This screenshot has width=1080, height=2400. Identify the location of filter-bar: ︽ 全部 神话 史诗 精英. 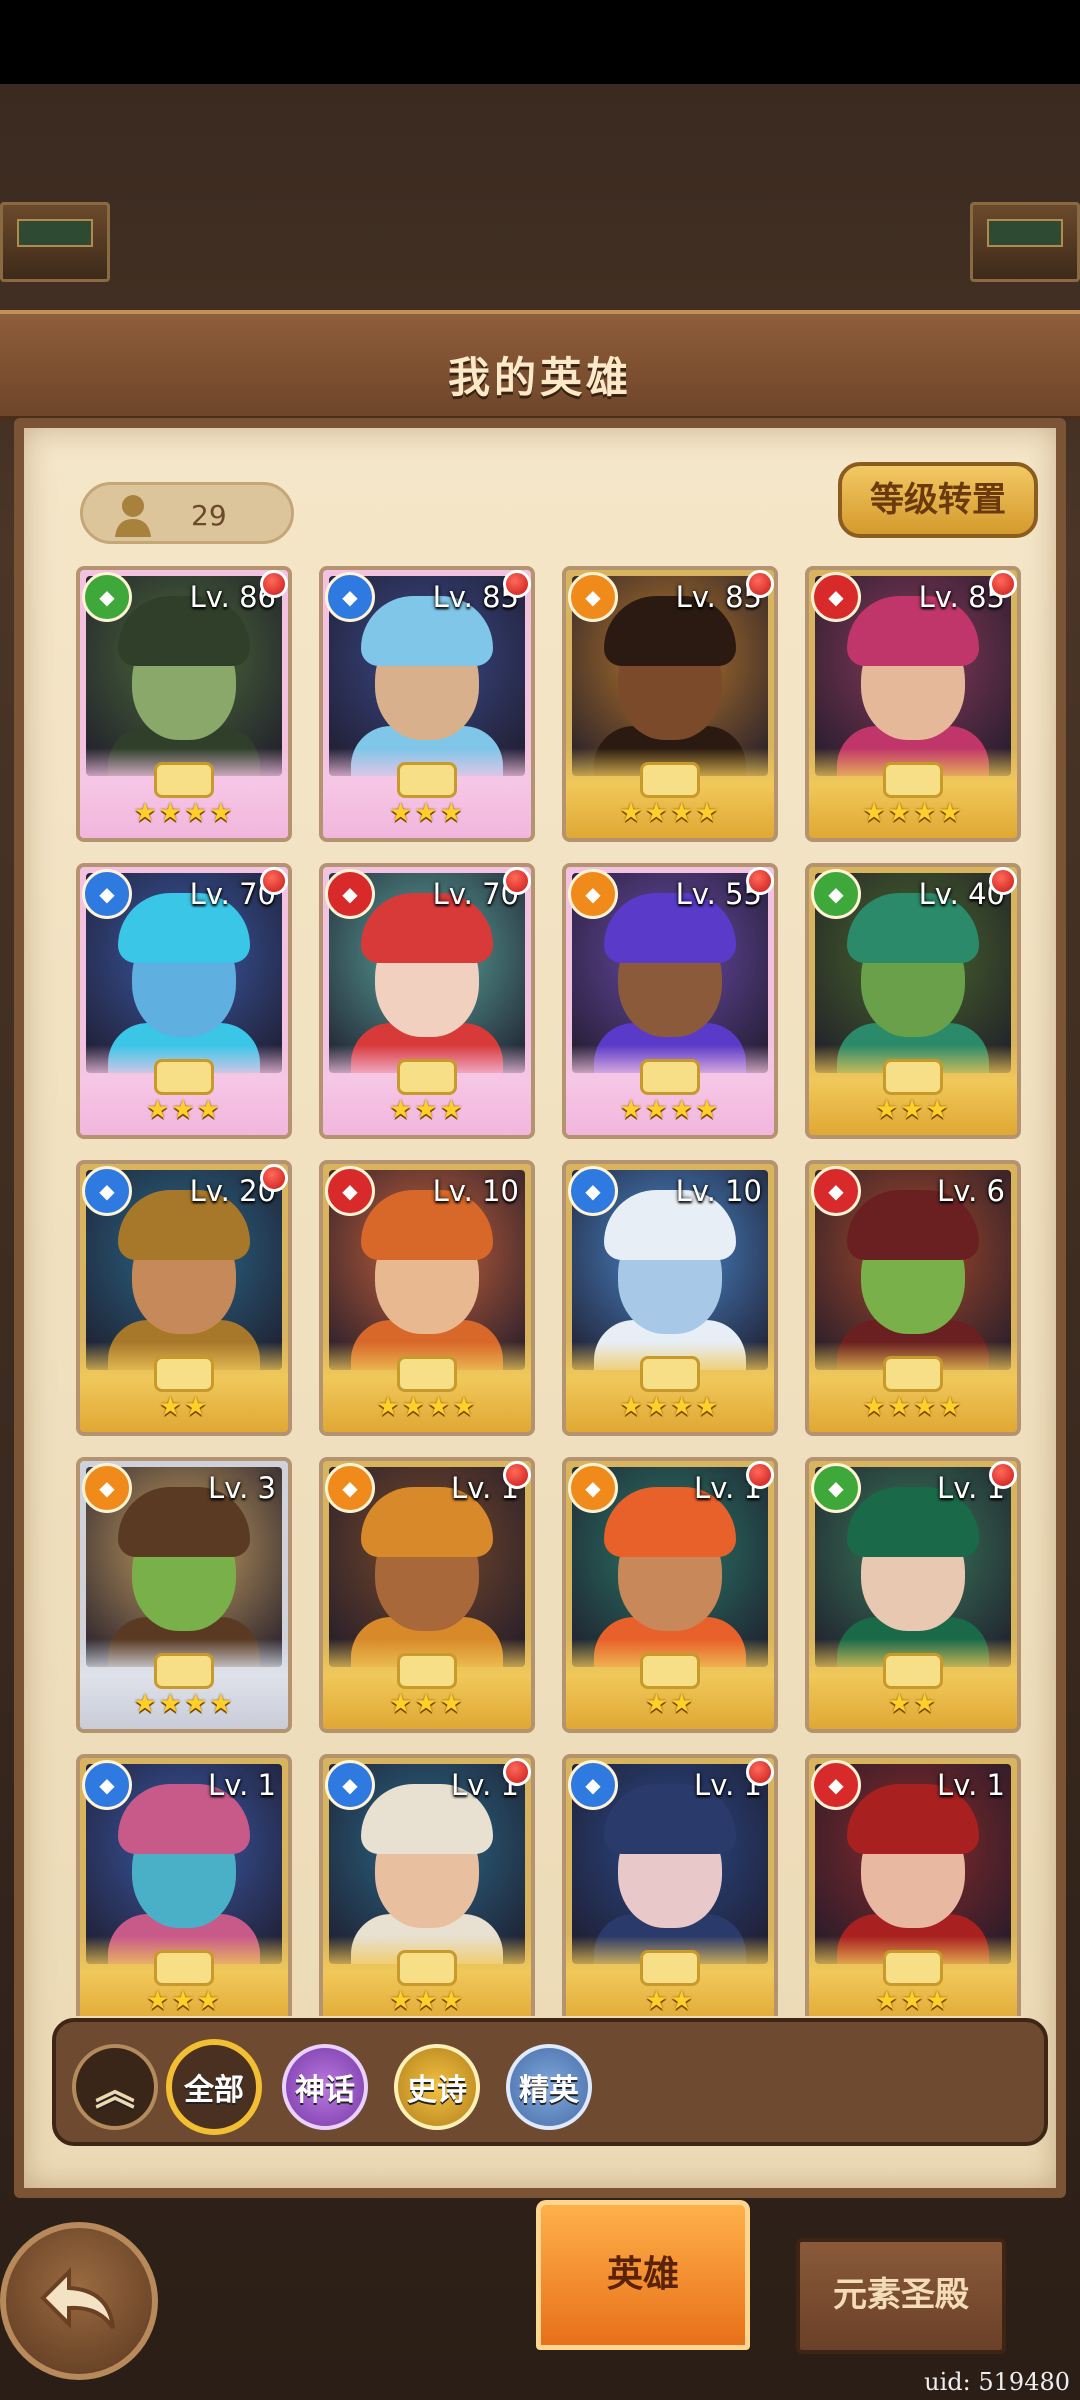
(550, 2082).